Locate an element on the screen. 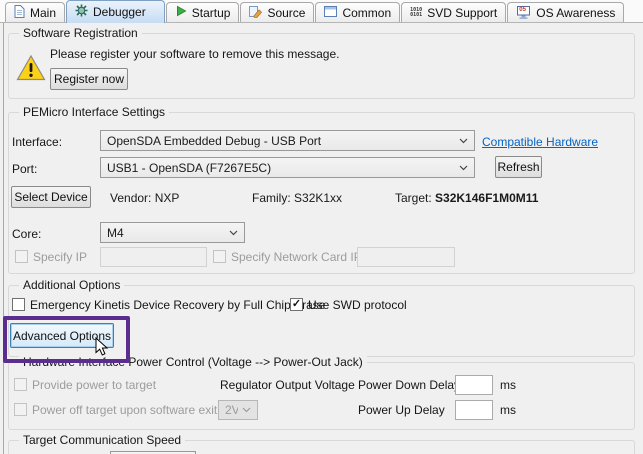 The width and height of the screenshot is (643, 454). tab-main: Main is located at coordinates (35, 12).